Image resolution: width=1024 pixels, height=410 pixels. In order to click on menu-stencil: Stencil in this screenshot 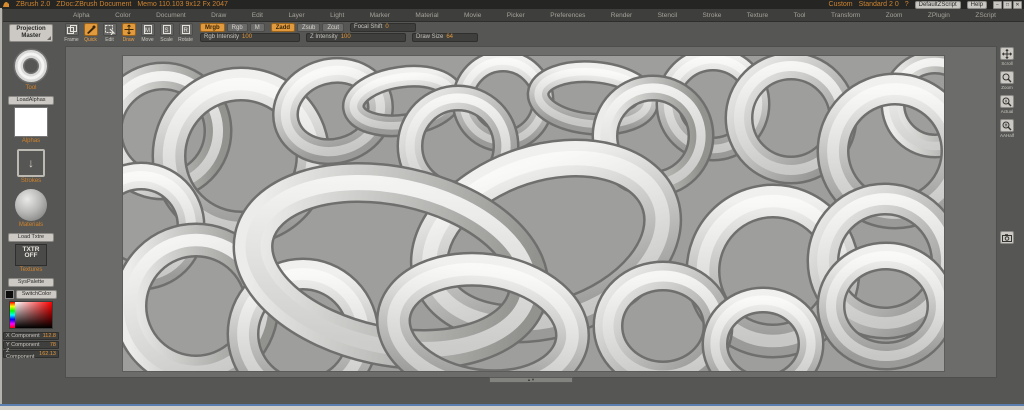, I will do `click(668, 15)`.